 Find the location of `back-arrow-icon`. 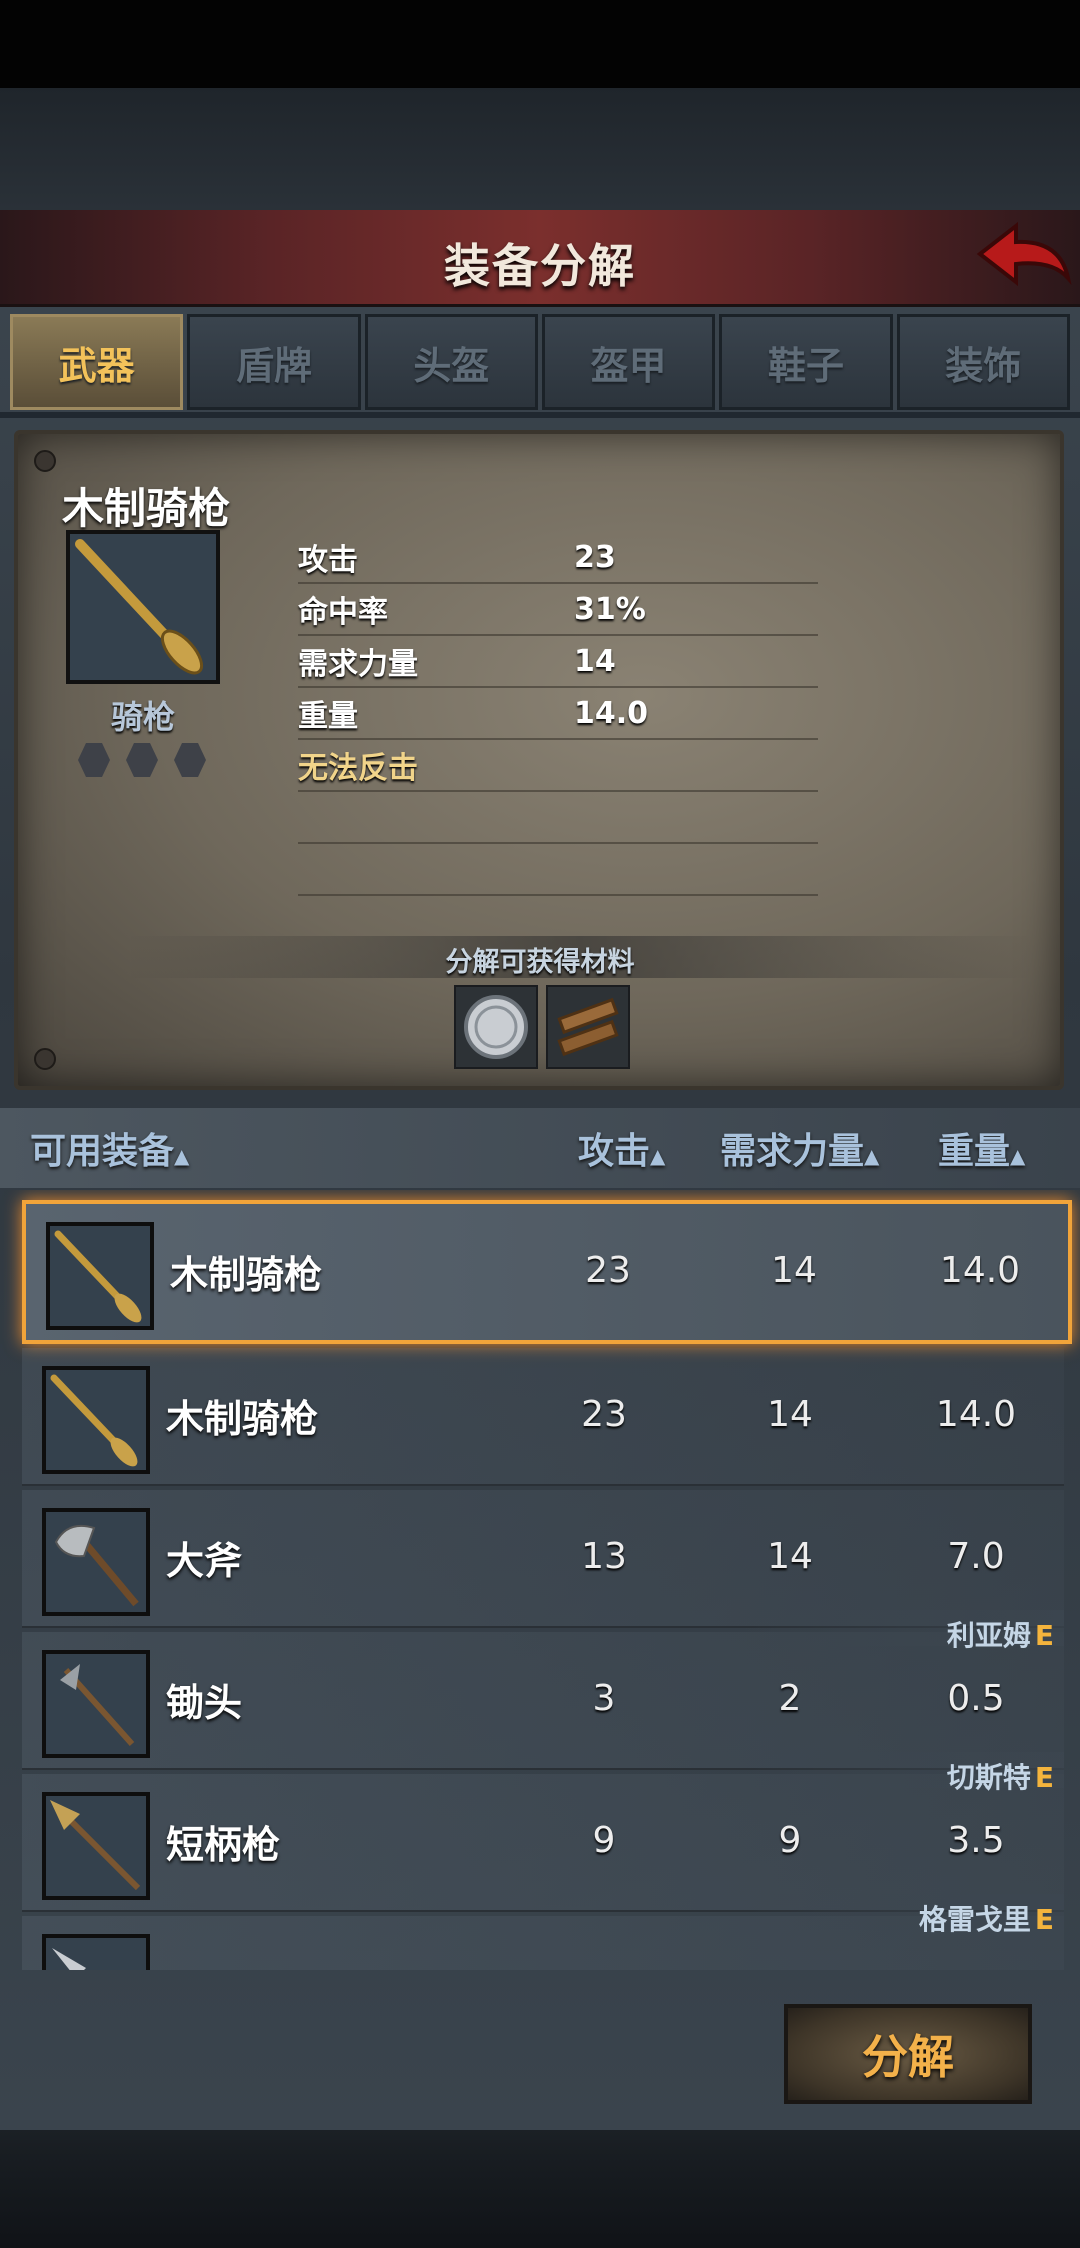

back-arrow-icon is located at coordinates (1024, 254).